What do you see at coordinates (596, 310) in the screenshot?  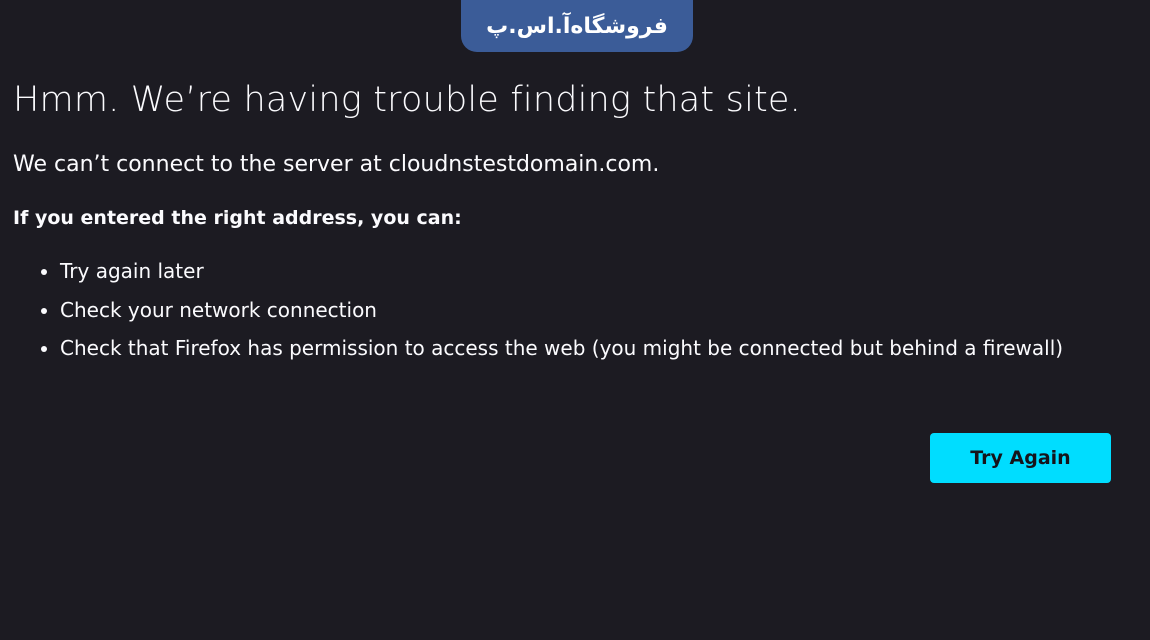 I see `suggestion-item: Check your network connection` at bounding box center [596, 310].